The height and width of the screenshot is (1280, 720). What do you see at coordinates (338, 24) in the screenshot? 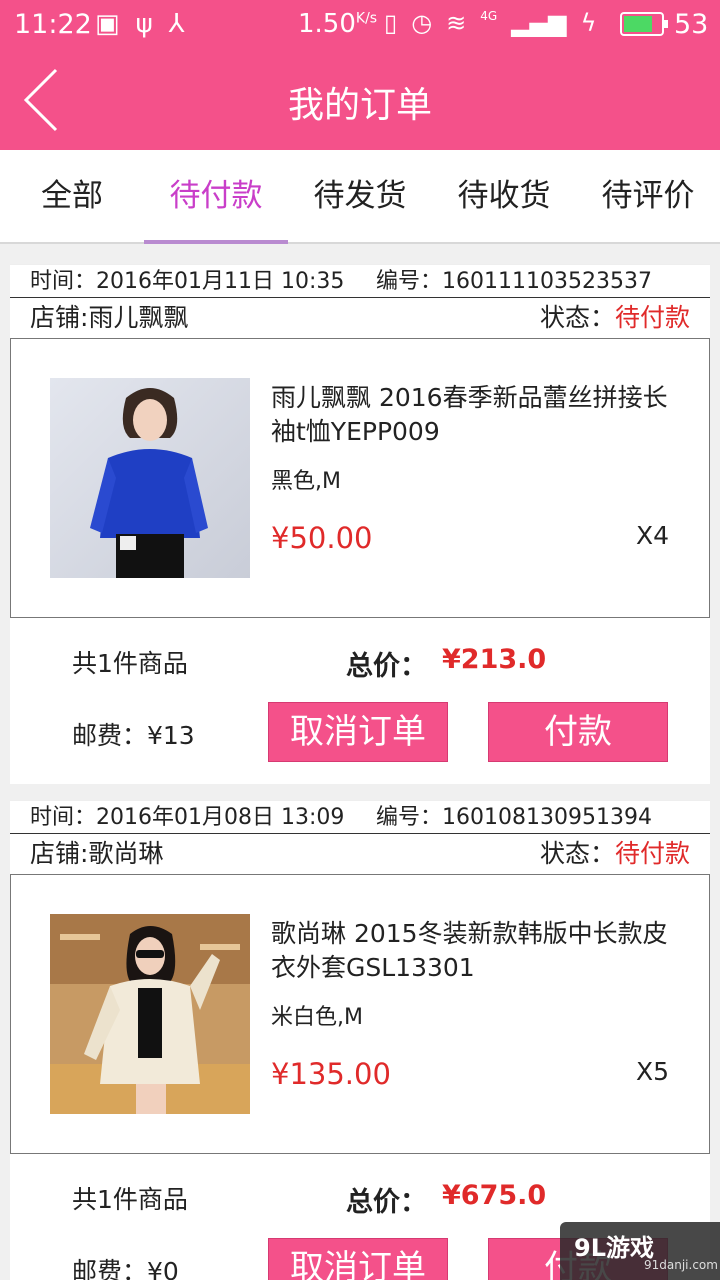
I see `network-speed: 1.50K/s` at bounding box center [338, 24].